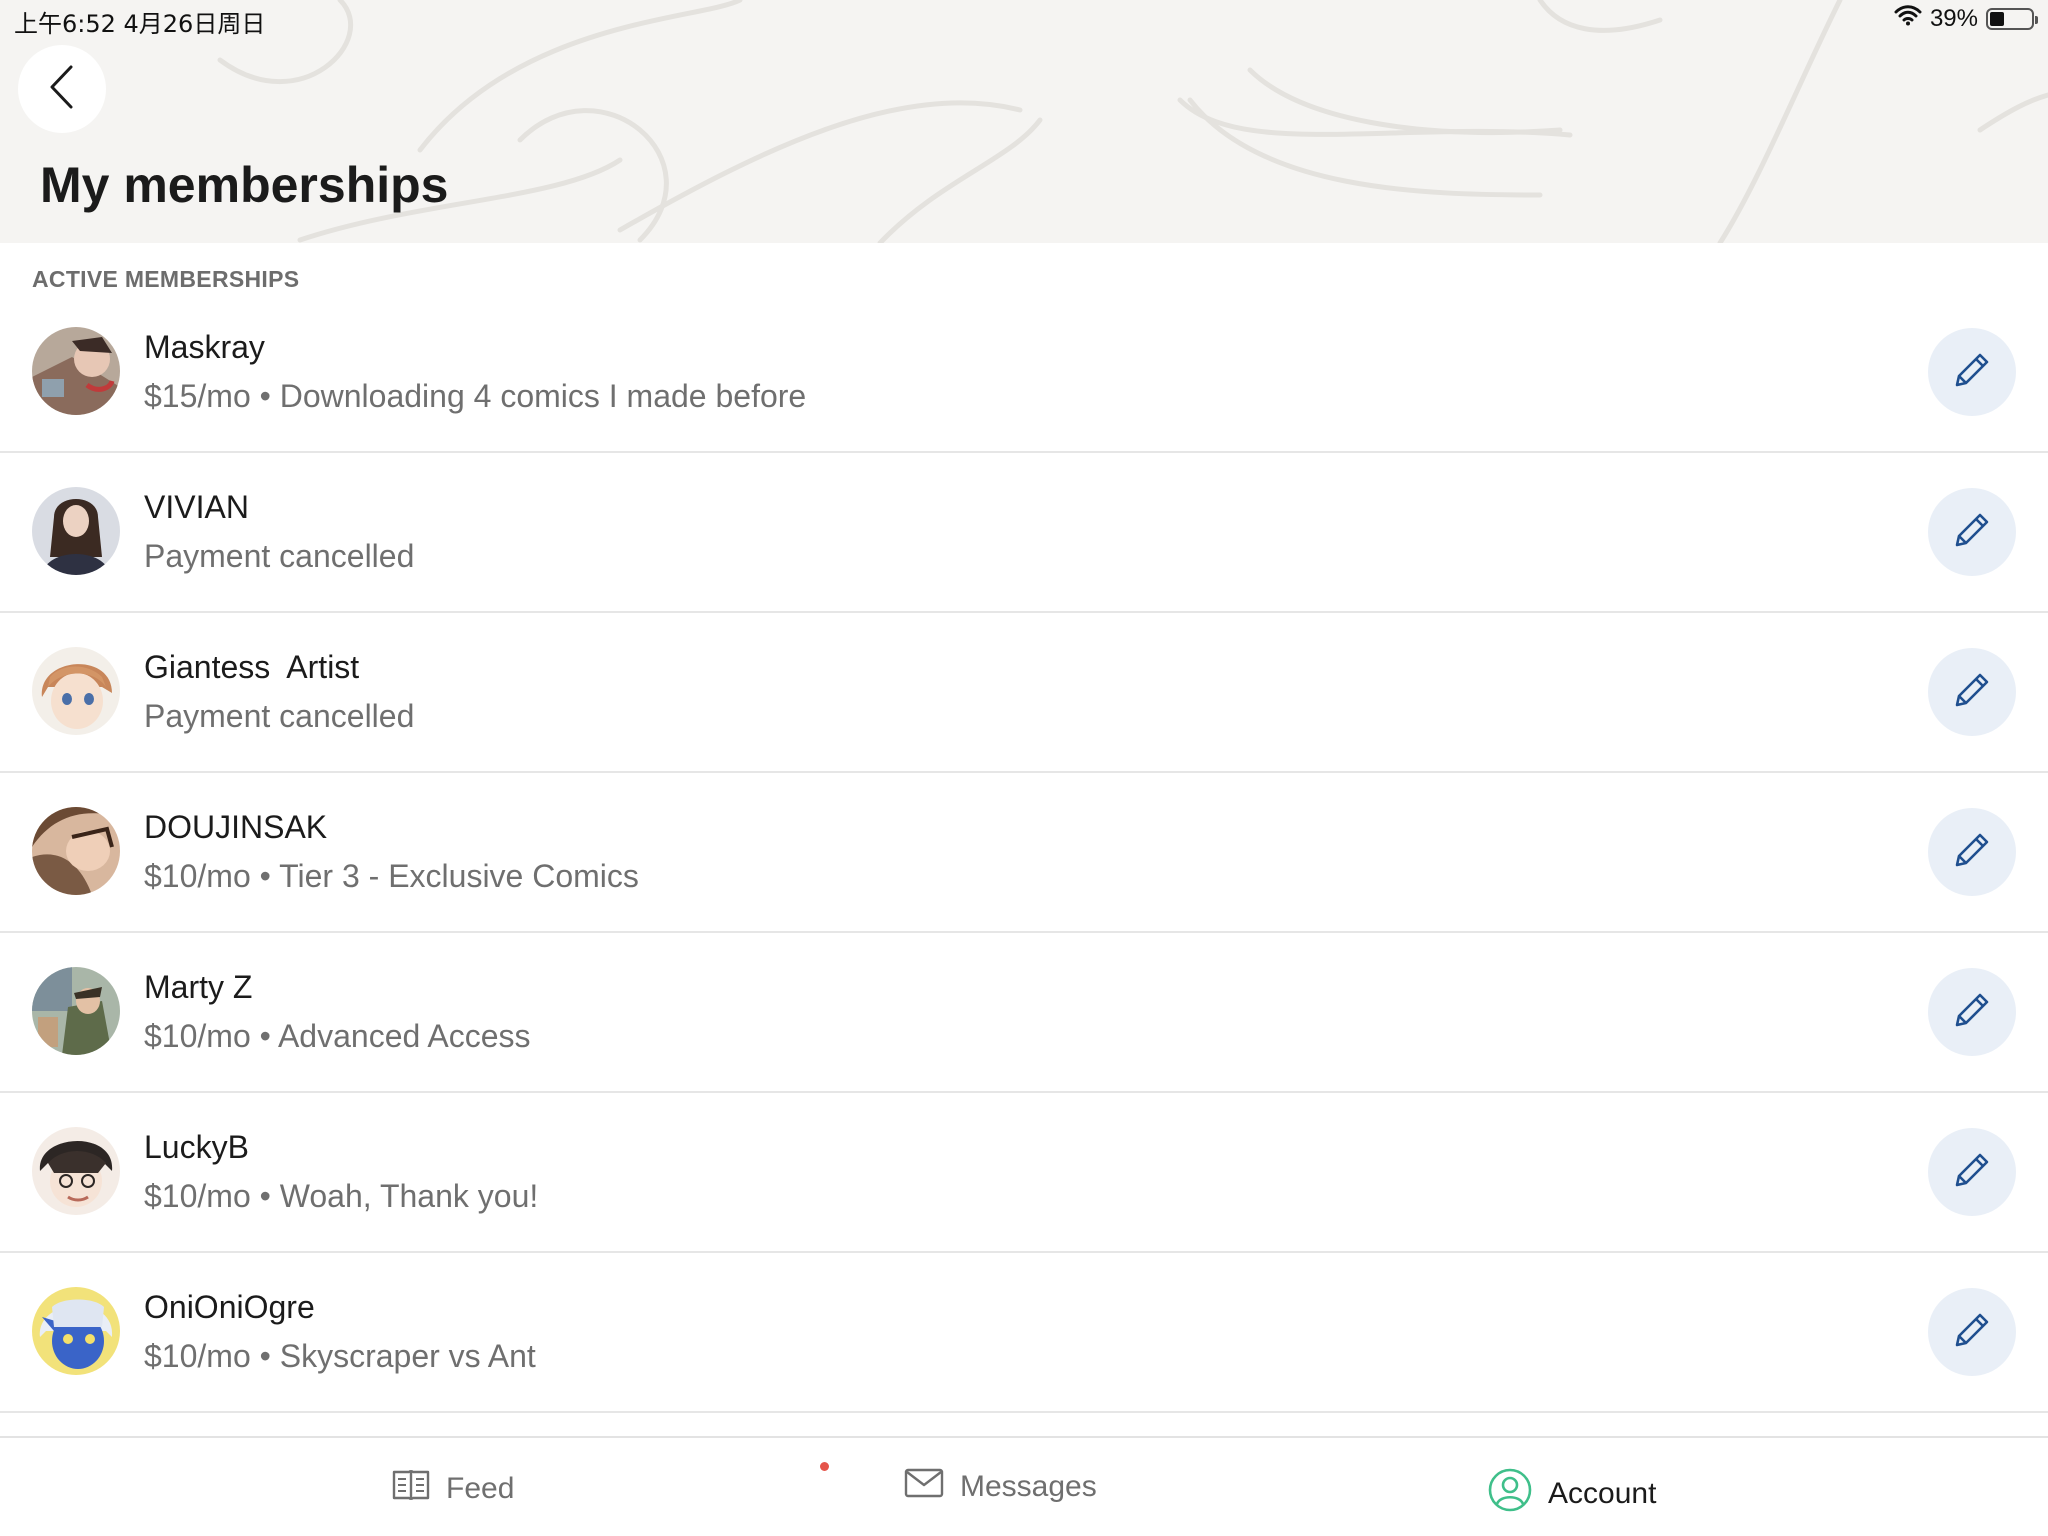 The image size is (2048, 1536). I want to click on tab-messages: Messages, so click(1000, 1487).